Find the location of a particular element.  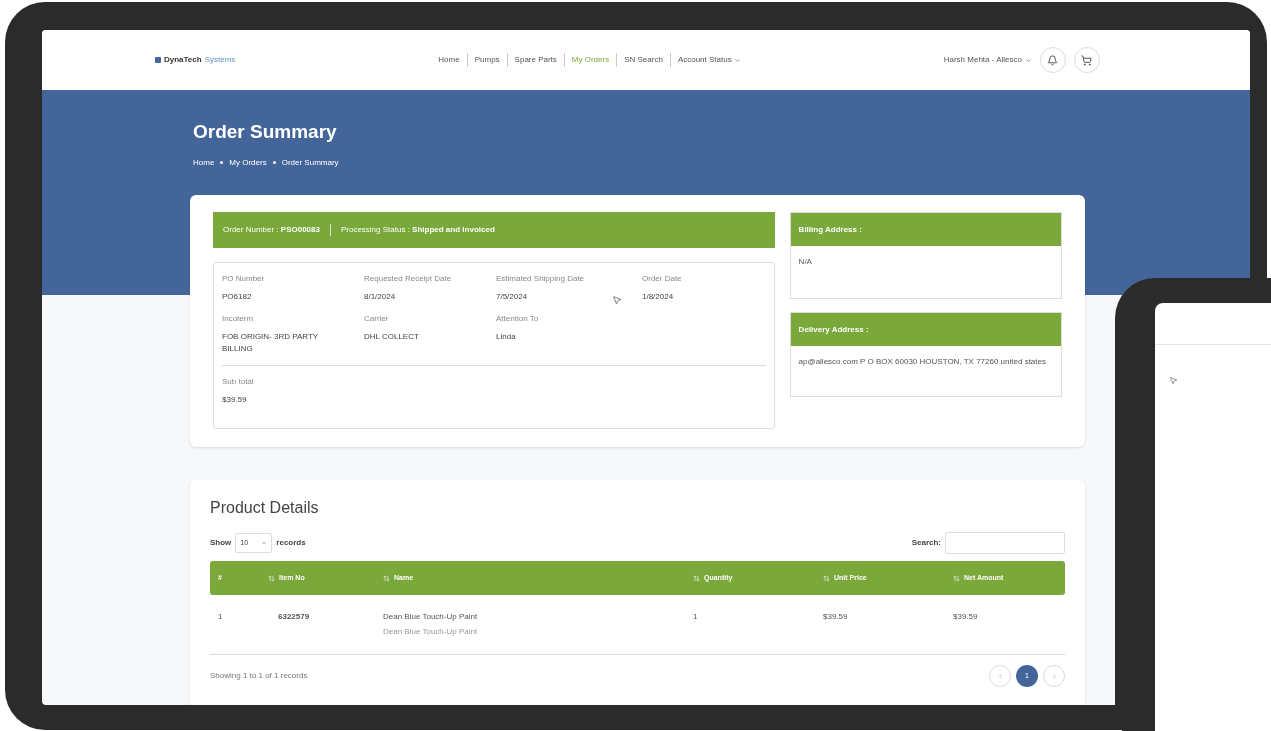

field-value: 1/8/2024 is located at coordinates (658, 297).